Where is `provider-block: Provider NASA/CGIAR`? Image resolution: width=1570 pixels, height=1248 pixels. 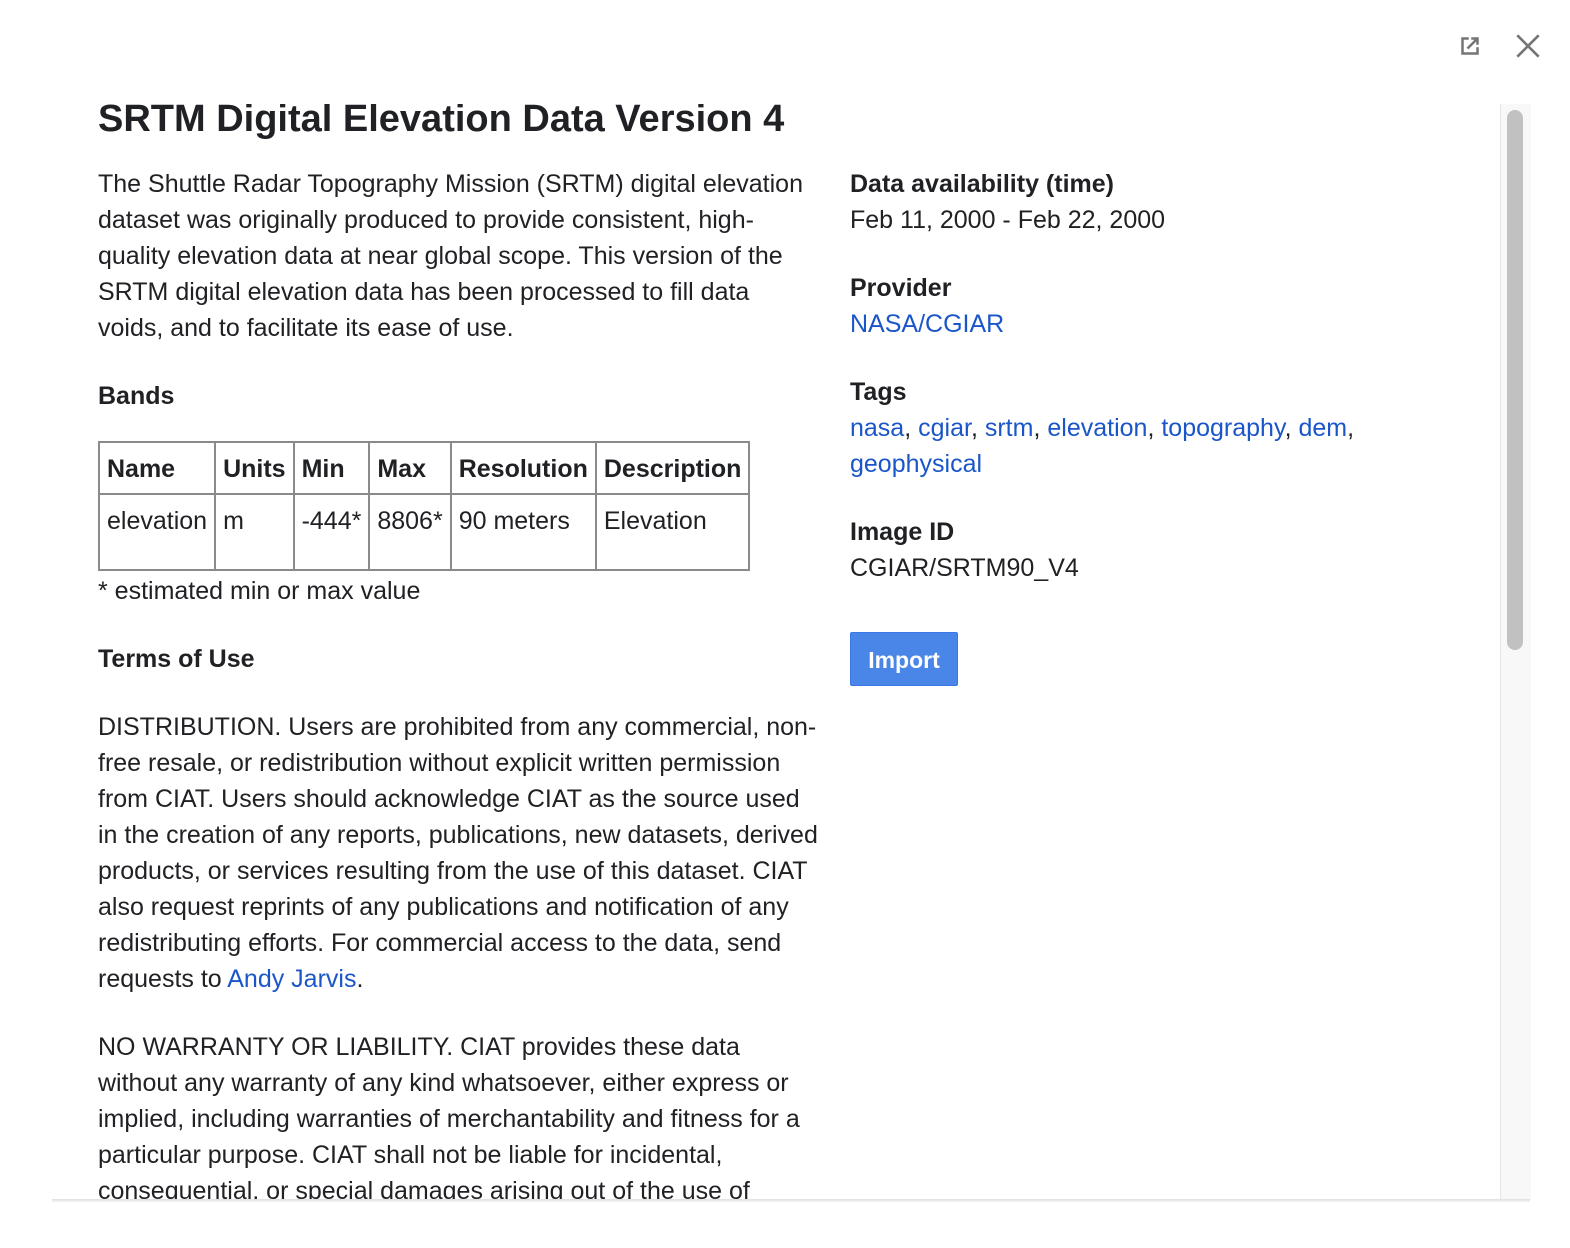 provider-block: Provider NASA/CGIAR is located at coordinates (1130, 306).